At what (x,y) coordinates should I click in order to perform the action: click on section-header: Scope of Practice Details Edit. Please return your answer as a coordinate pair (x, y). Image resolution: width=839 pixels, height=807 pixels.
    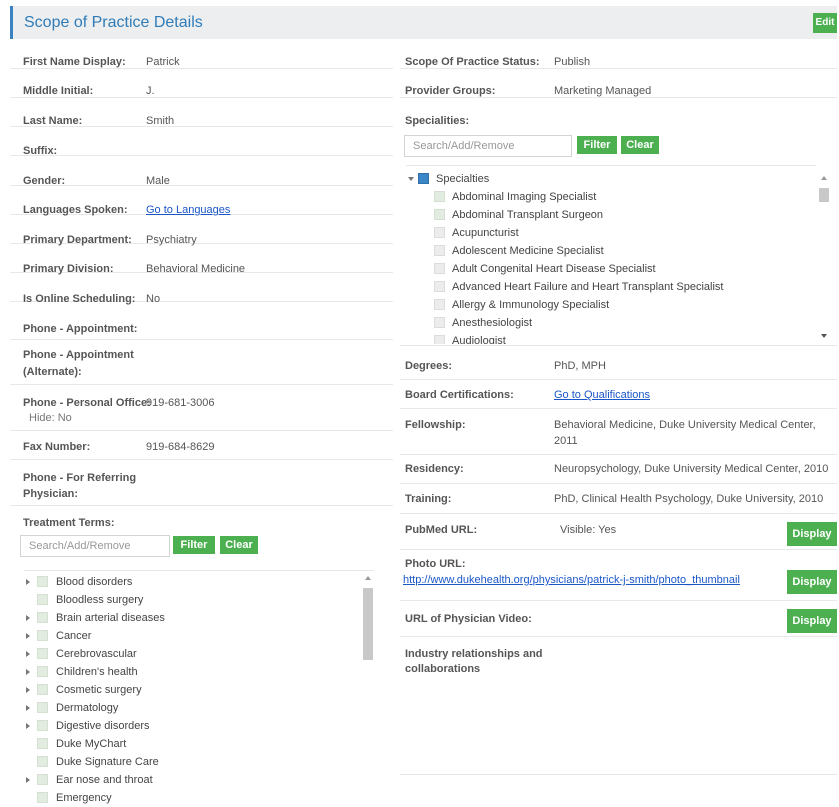
    Looking at the image, I should click on (423, 22).